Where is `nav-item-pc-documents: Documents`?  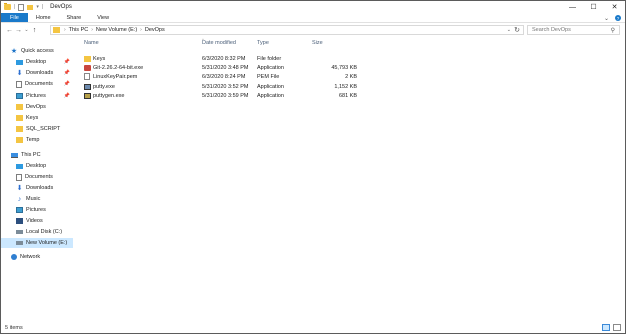
nav-item-pc-documents: Documents is located at coordinates (37, 177).